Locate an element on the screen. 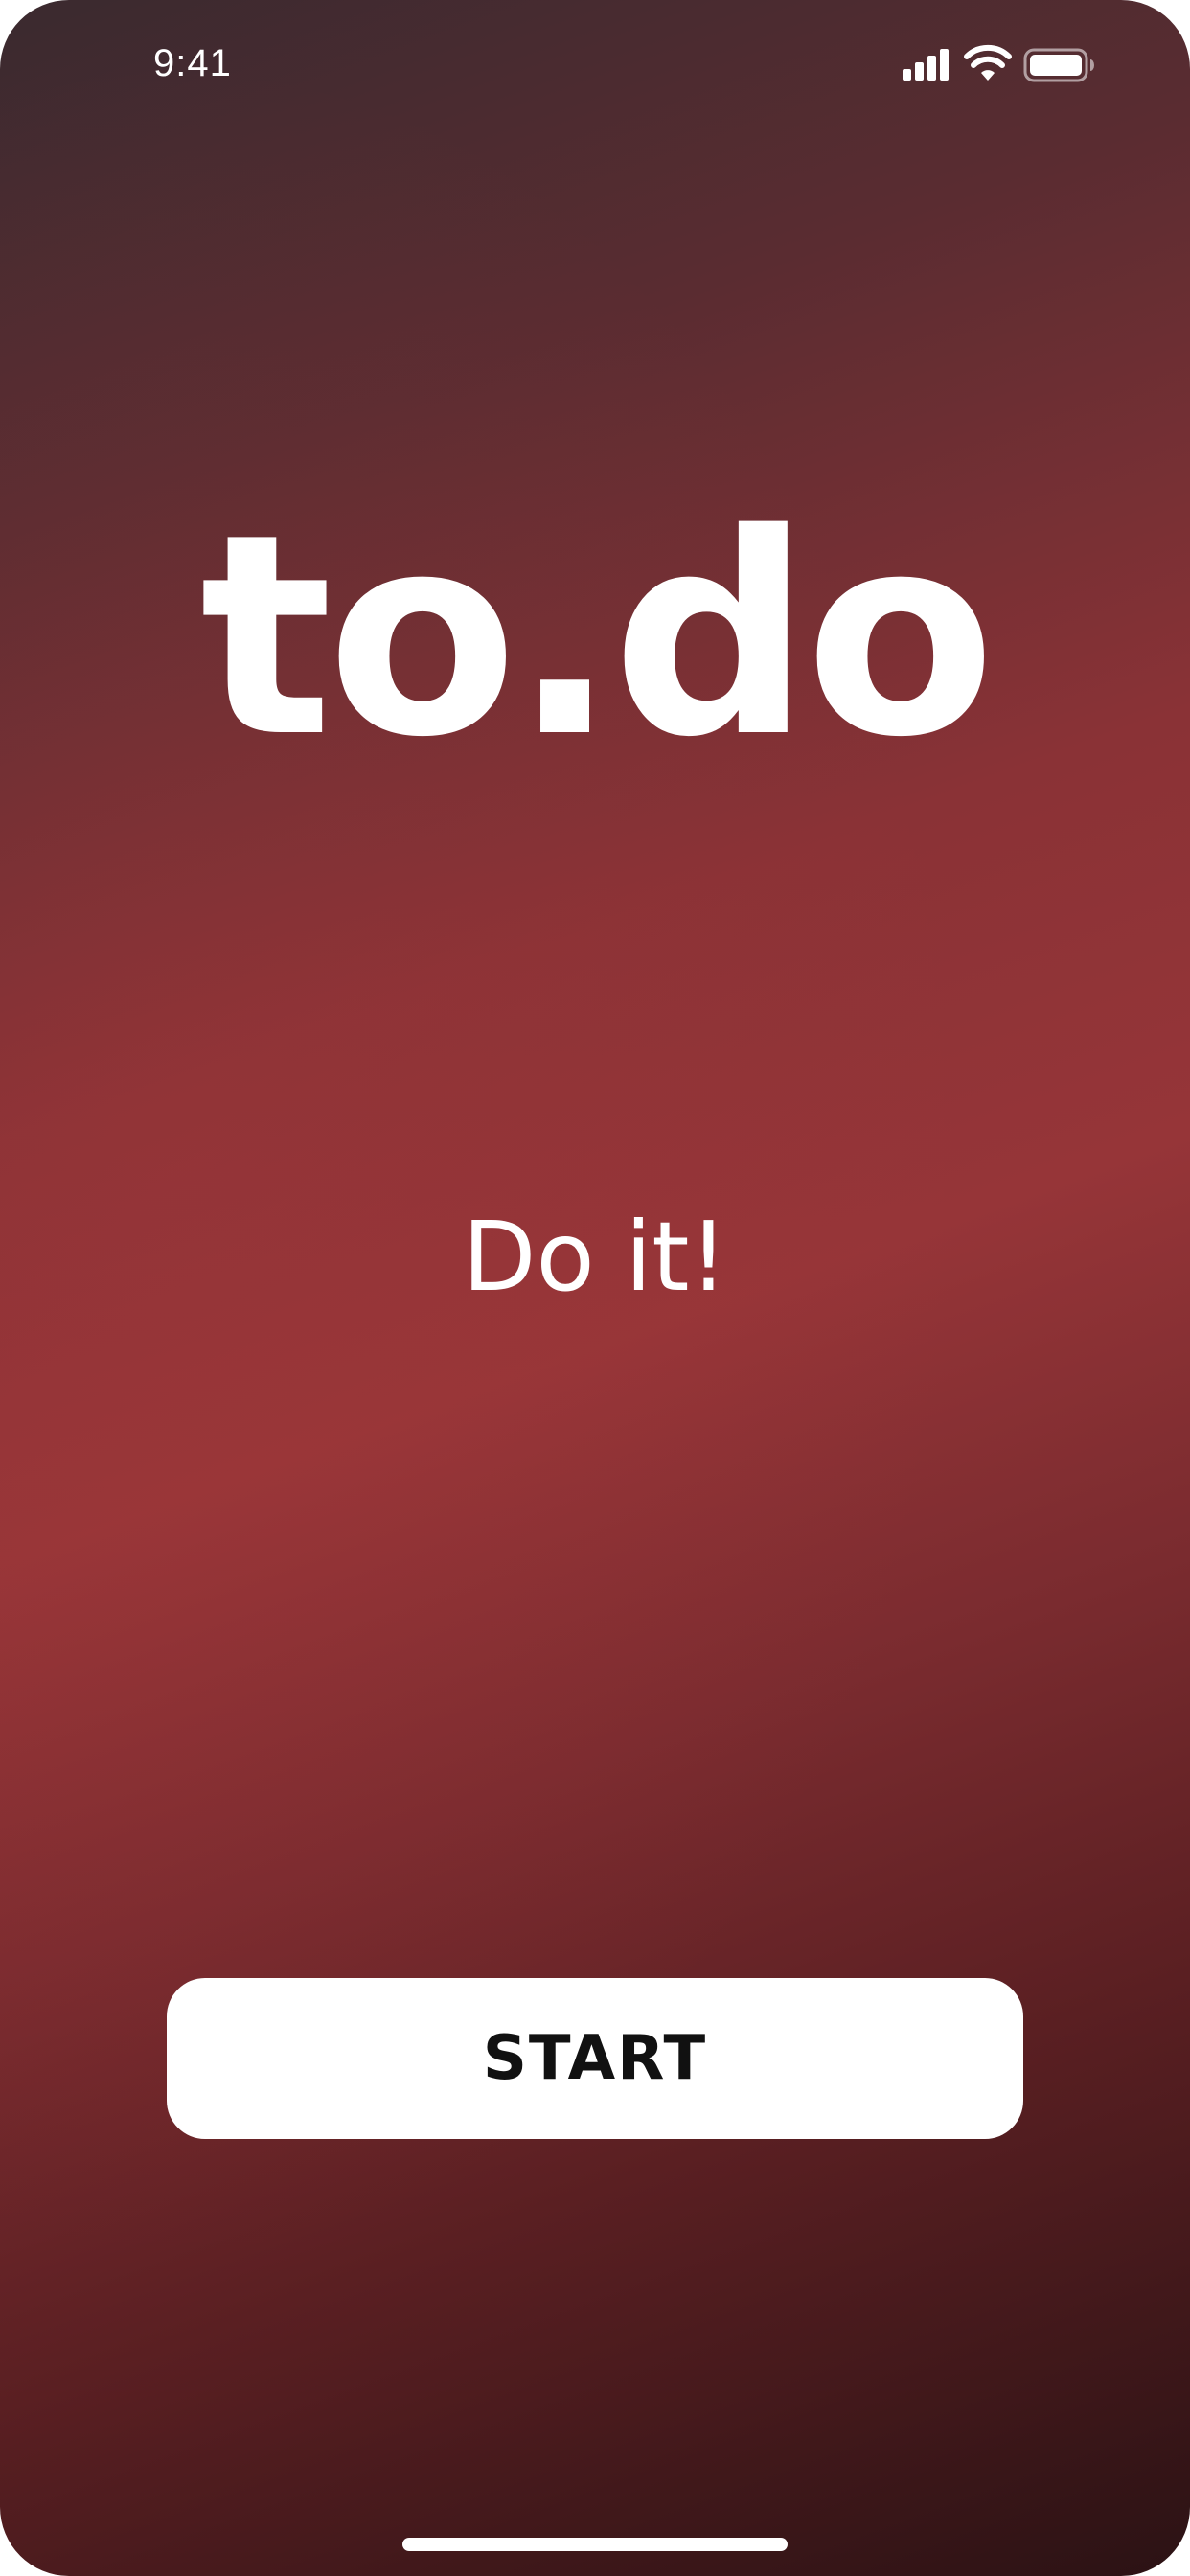 The image size is (1190, 2576). start-button: START is located at coordinates (595, 2058).